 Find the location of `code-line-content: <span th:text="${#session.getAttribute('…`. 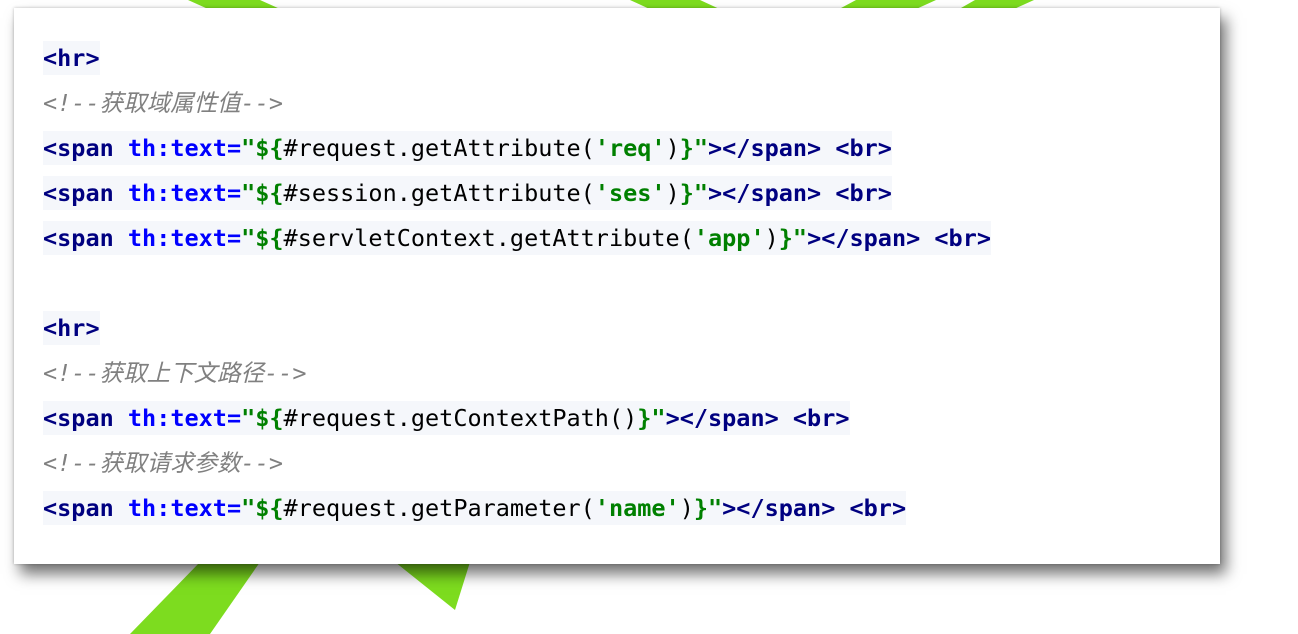

code-line-content: <span th:text="${#session.getAttribute('… is located at coordinates (467, 193).